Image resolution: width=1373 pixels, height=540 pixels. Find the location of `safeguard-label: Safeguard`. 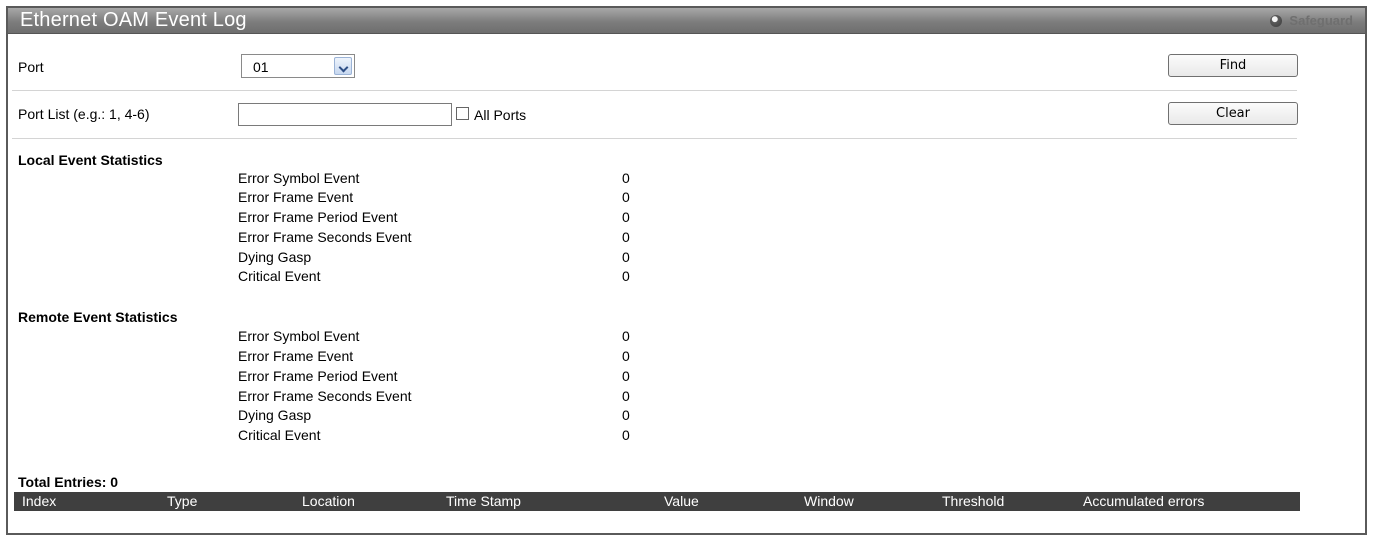

safeguard-label: Safeguard is located at coordinates (1321, 20).